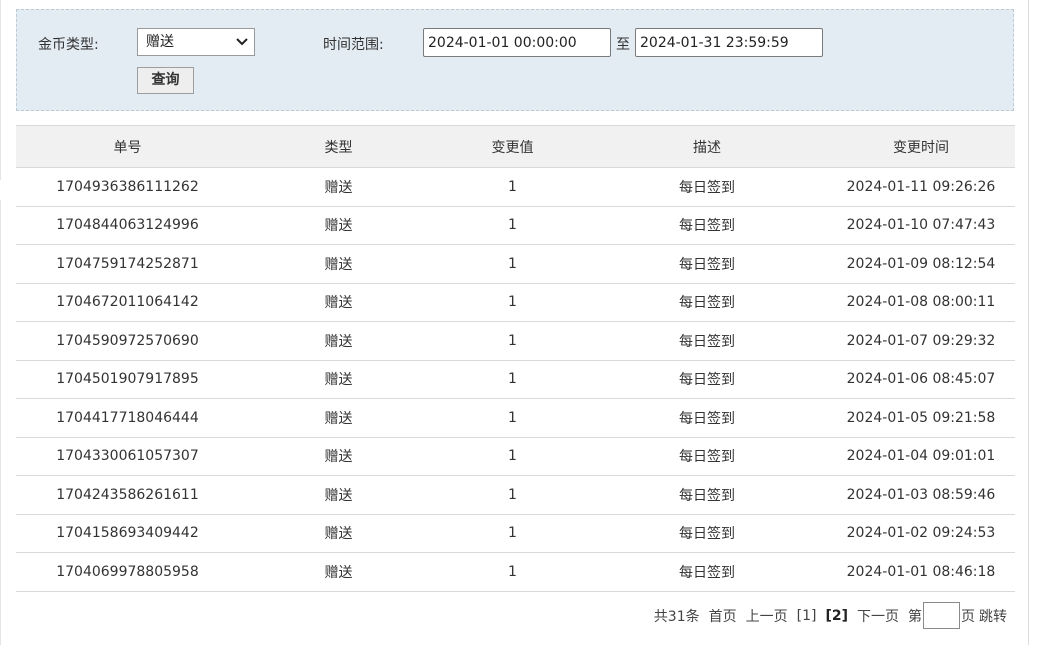 The height and width of the screenshot is (645, 1048). I want to click on prev-page-link: 上一页, so click(767, 616).